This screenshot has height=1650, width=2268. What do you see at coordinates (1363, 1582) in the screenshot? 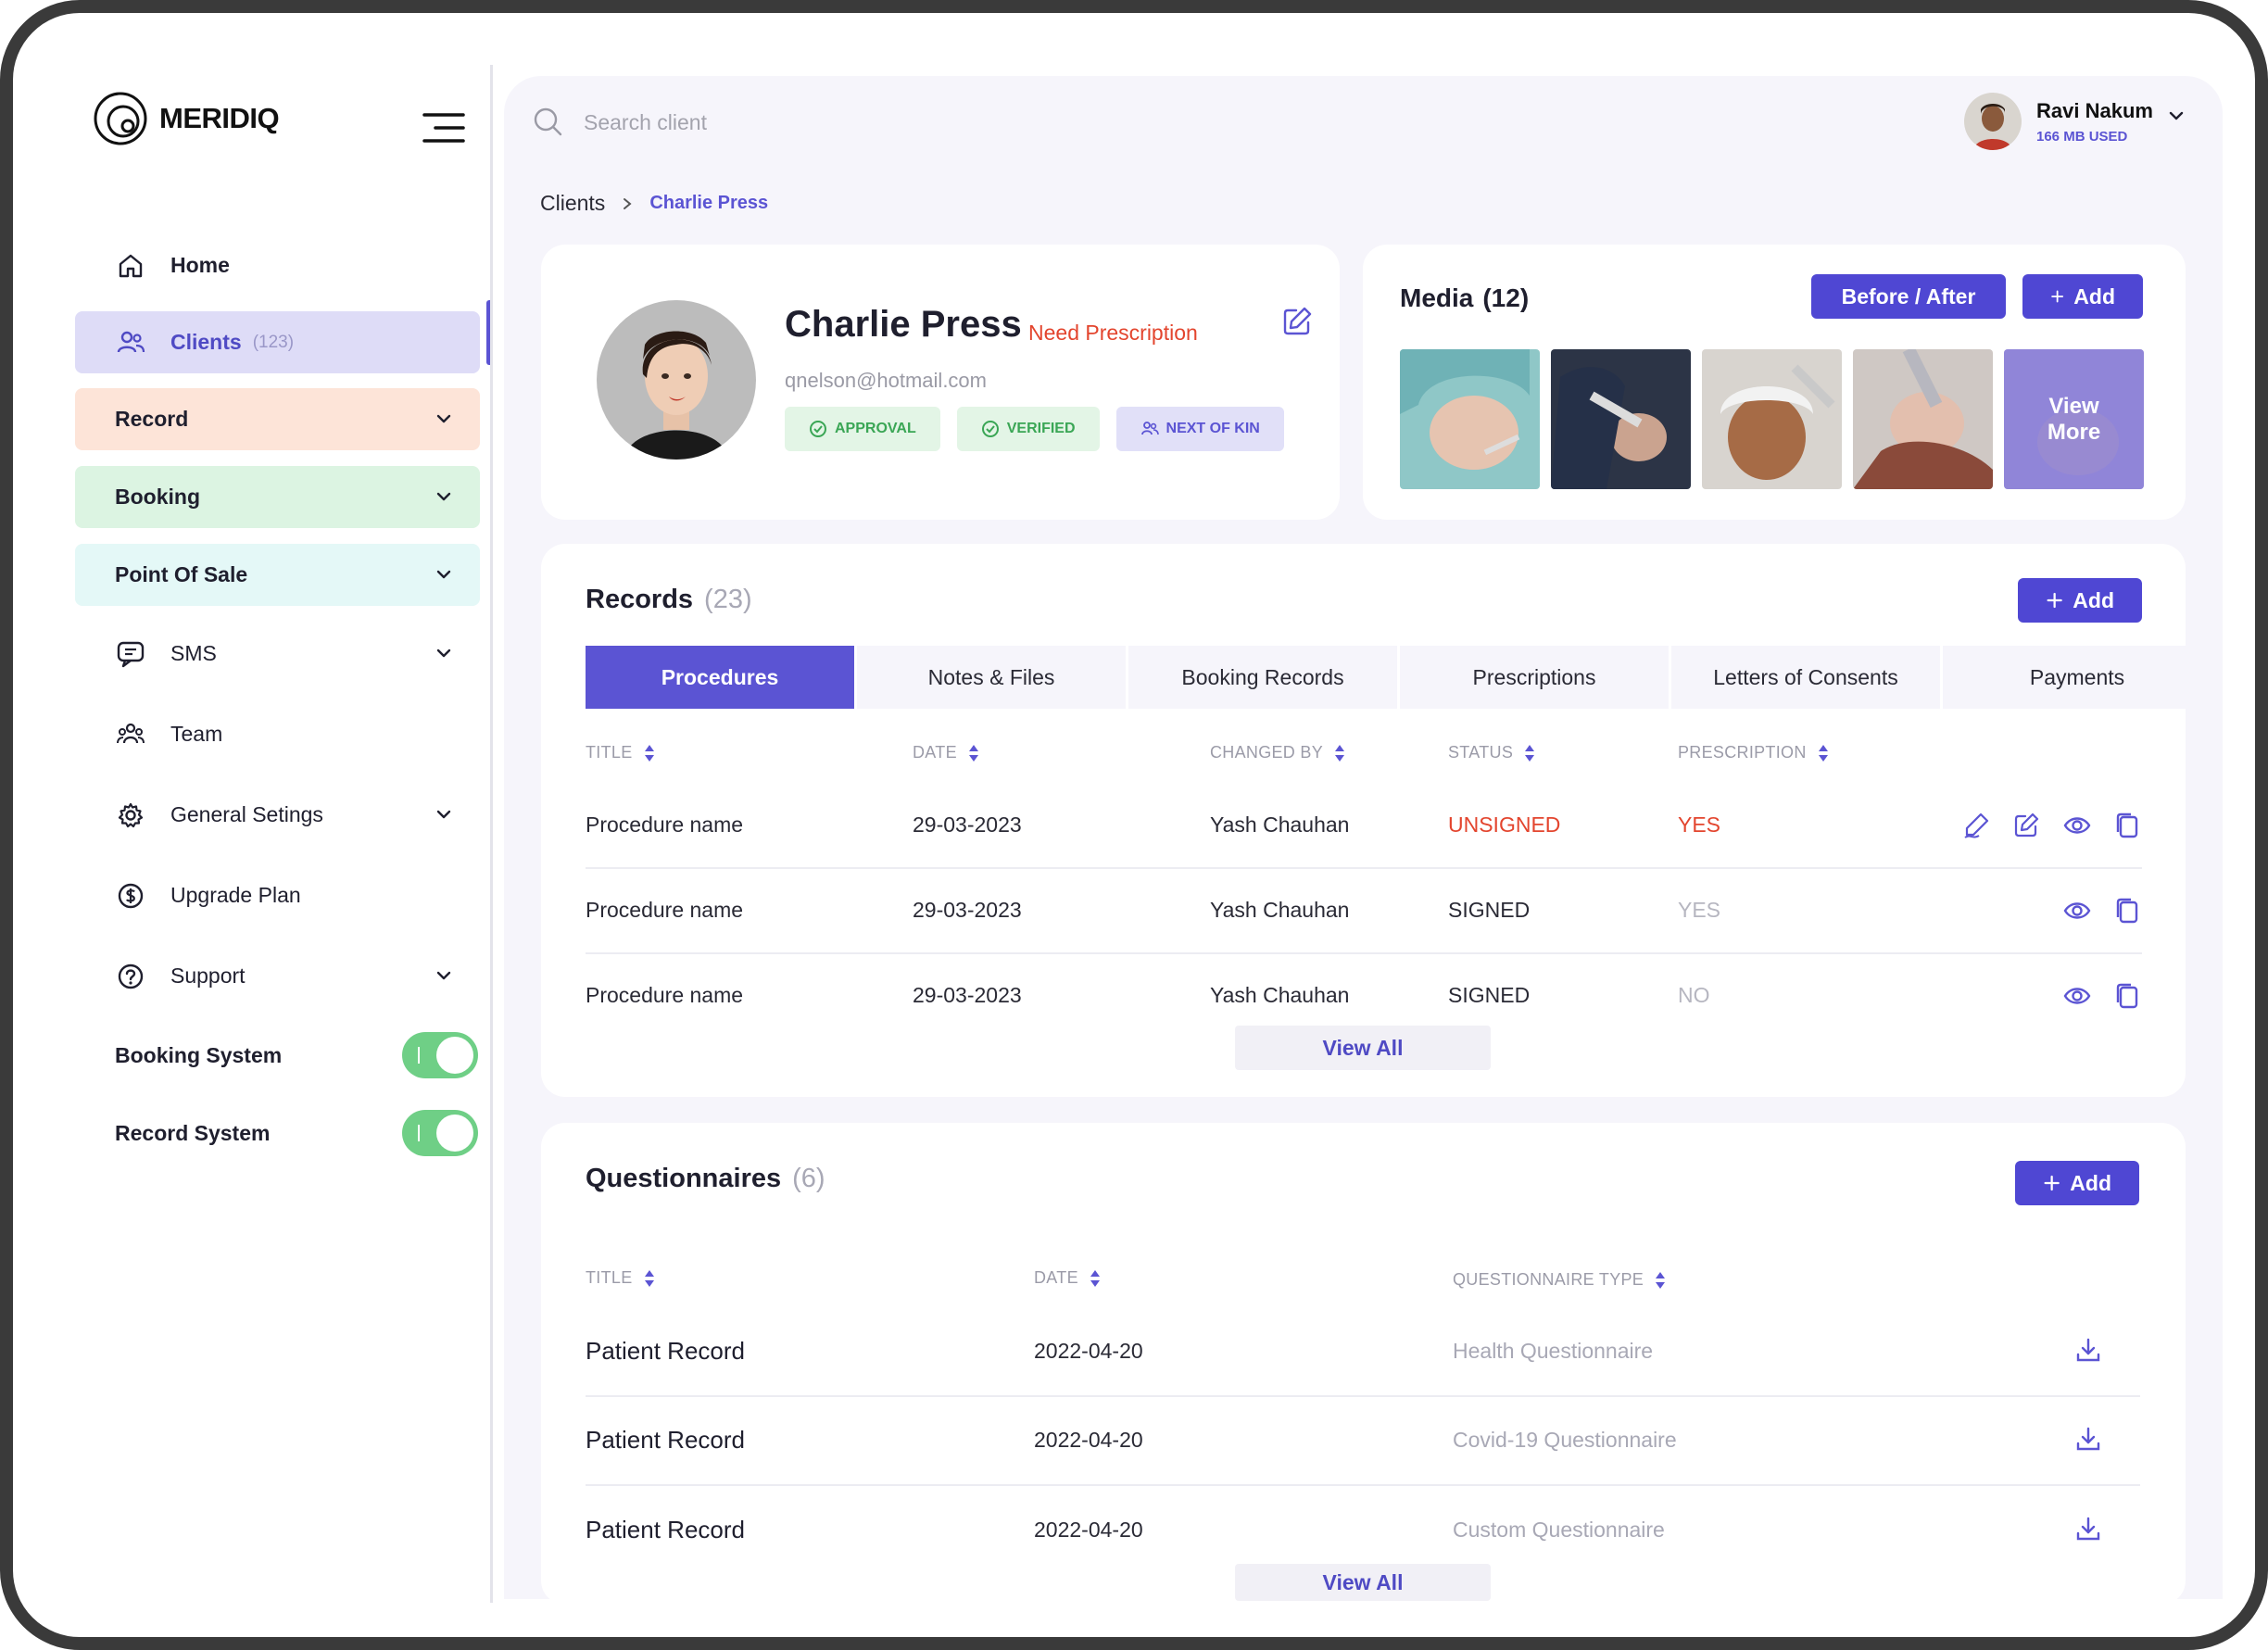
I see `view-all-questionnaires-button: View All` at bounding box center [1363, 1582].